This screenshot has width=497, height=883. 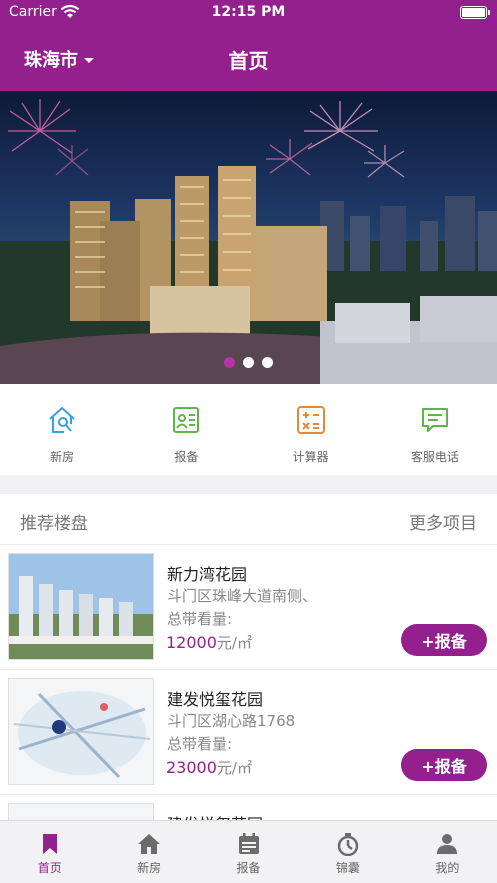 I want to click on carousel-dots, so click(x=248, y=362).